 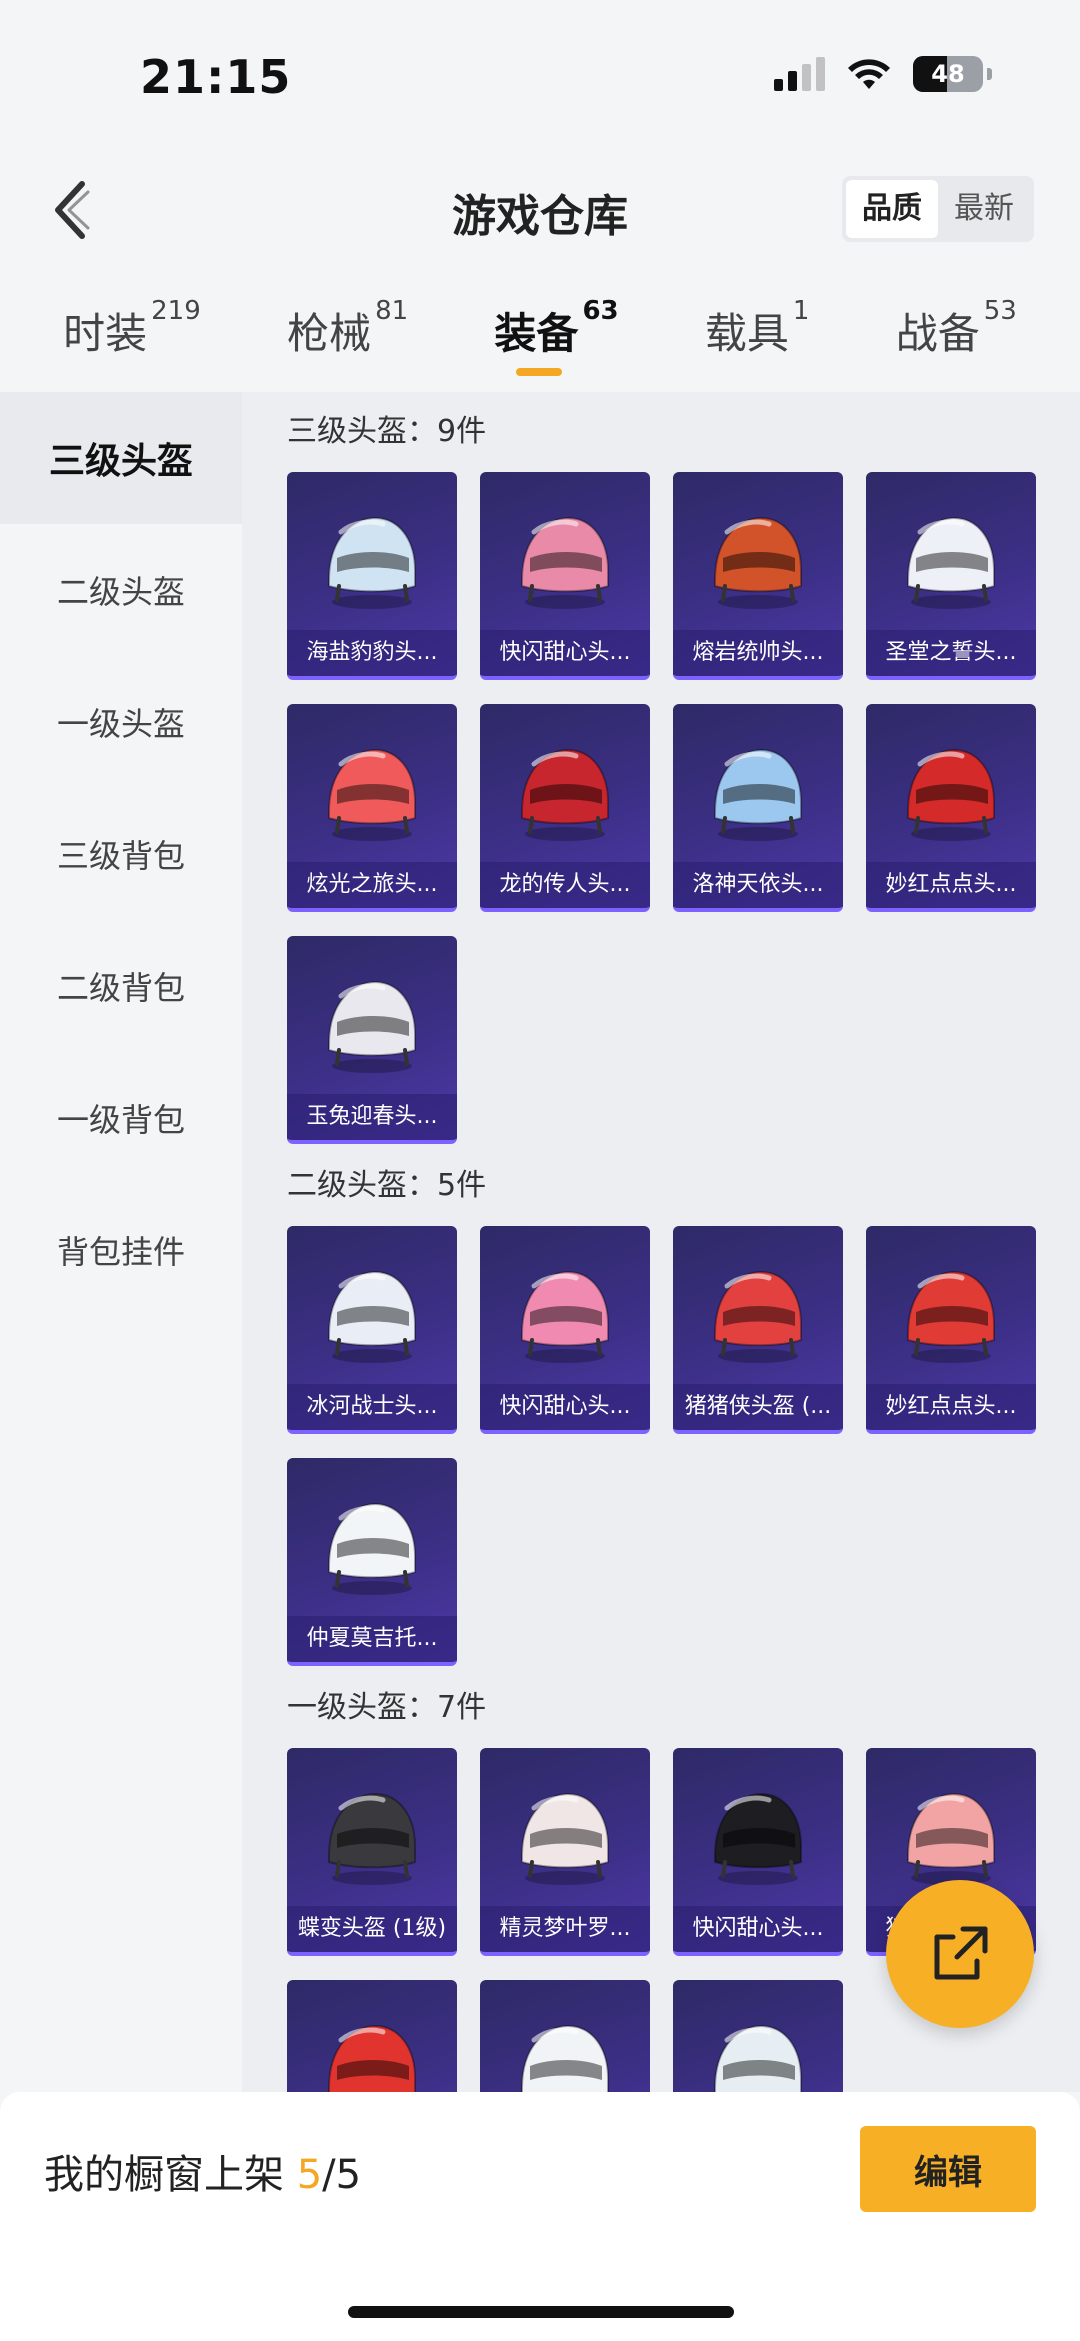 What do you see at coordinates (121, 1118) in the screenshot?
I see `sidebar-item-level1-backpack: 一级背包` at bounding box center [121, 1118].